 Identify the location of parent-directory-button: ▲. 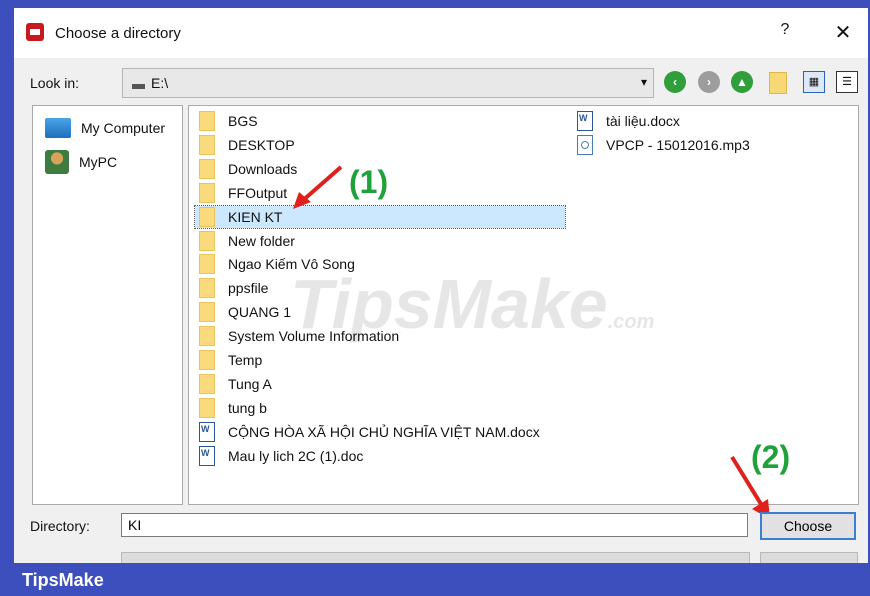
(742, 82).